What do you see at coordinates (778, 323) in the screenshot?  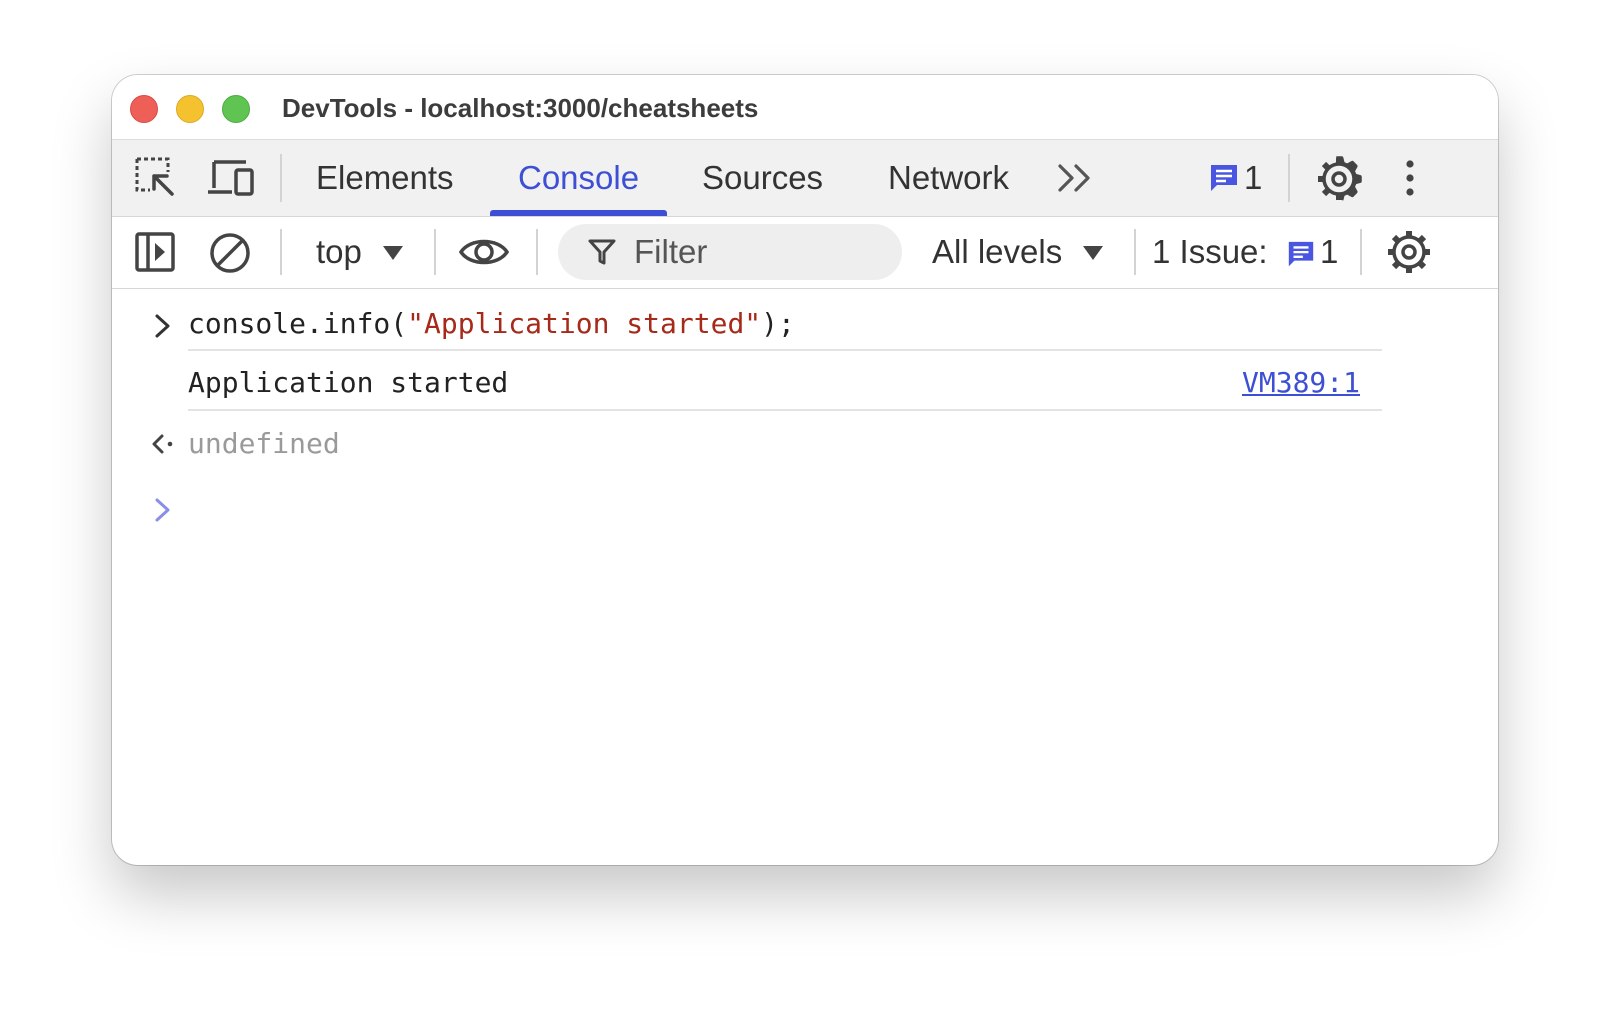 I see `code-end: );` at bounding box center [778, 323].